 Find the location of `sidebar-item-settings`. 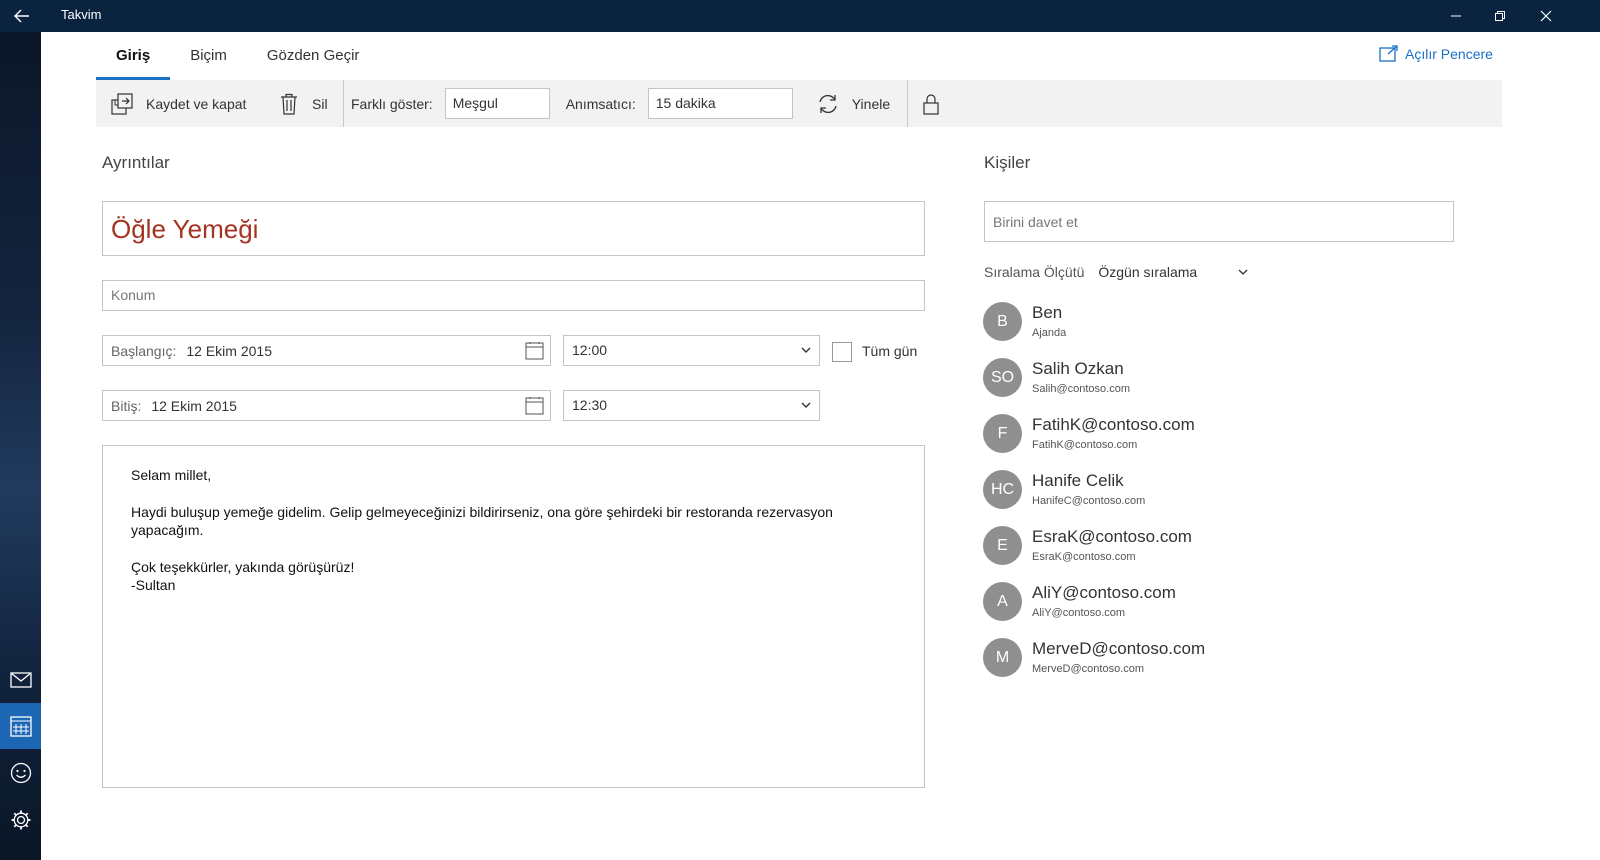

sidebar-item-settings is located at coordinates (20, 820).